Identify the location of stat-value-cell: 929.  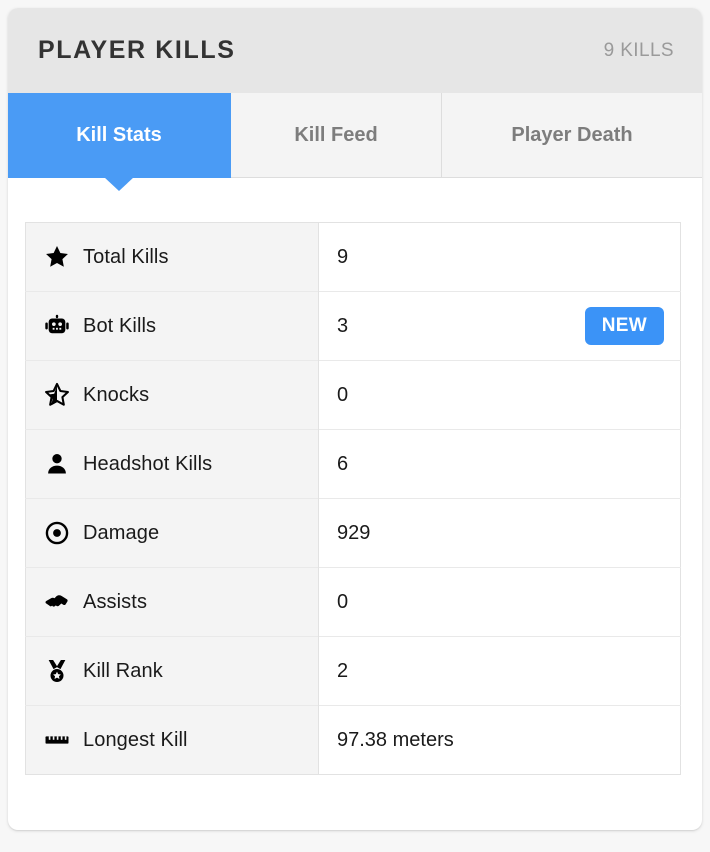
(499, 533).